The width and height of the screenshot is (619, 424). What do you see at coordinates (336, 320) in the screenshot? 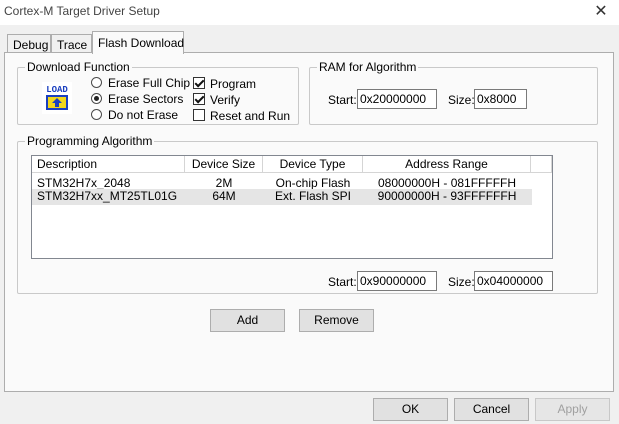
I see `remove-button: Remove` at bounding box center [336, 320].